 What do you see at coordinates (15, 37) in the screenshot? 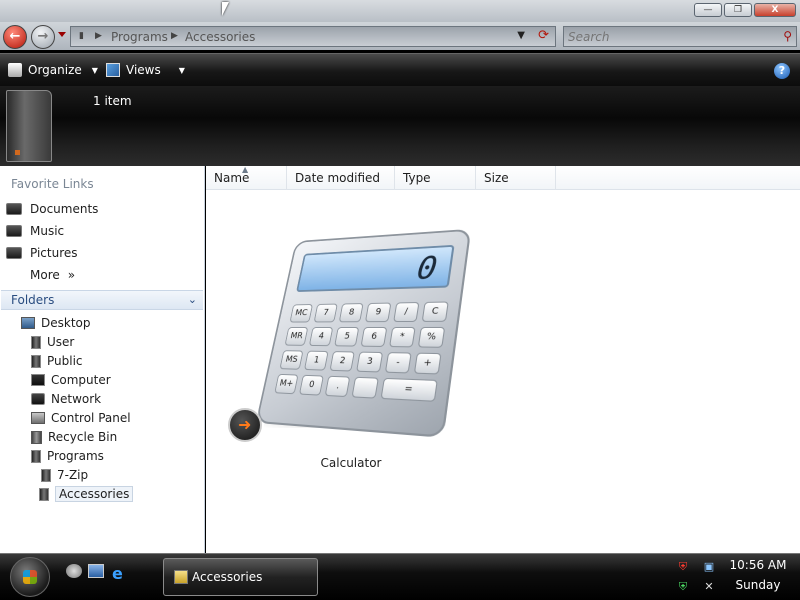
I see `back-button: ←` at bounding box center [15, 37].